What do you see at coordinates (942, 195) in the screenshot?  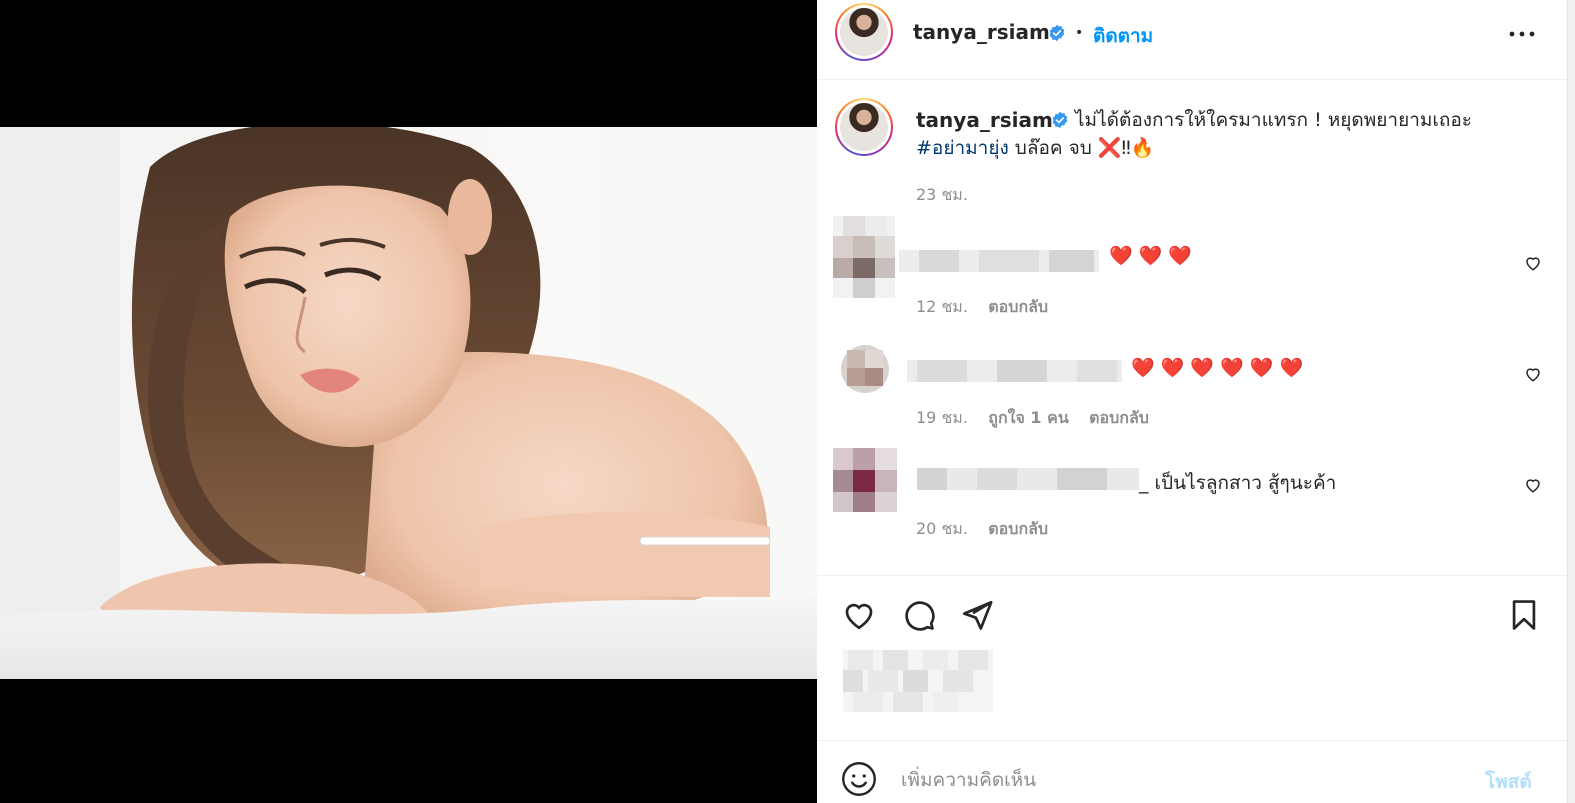 I see `caption-timestamp: 23 ชม.` at bounding box center [942, 195].